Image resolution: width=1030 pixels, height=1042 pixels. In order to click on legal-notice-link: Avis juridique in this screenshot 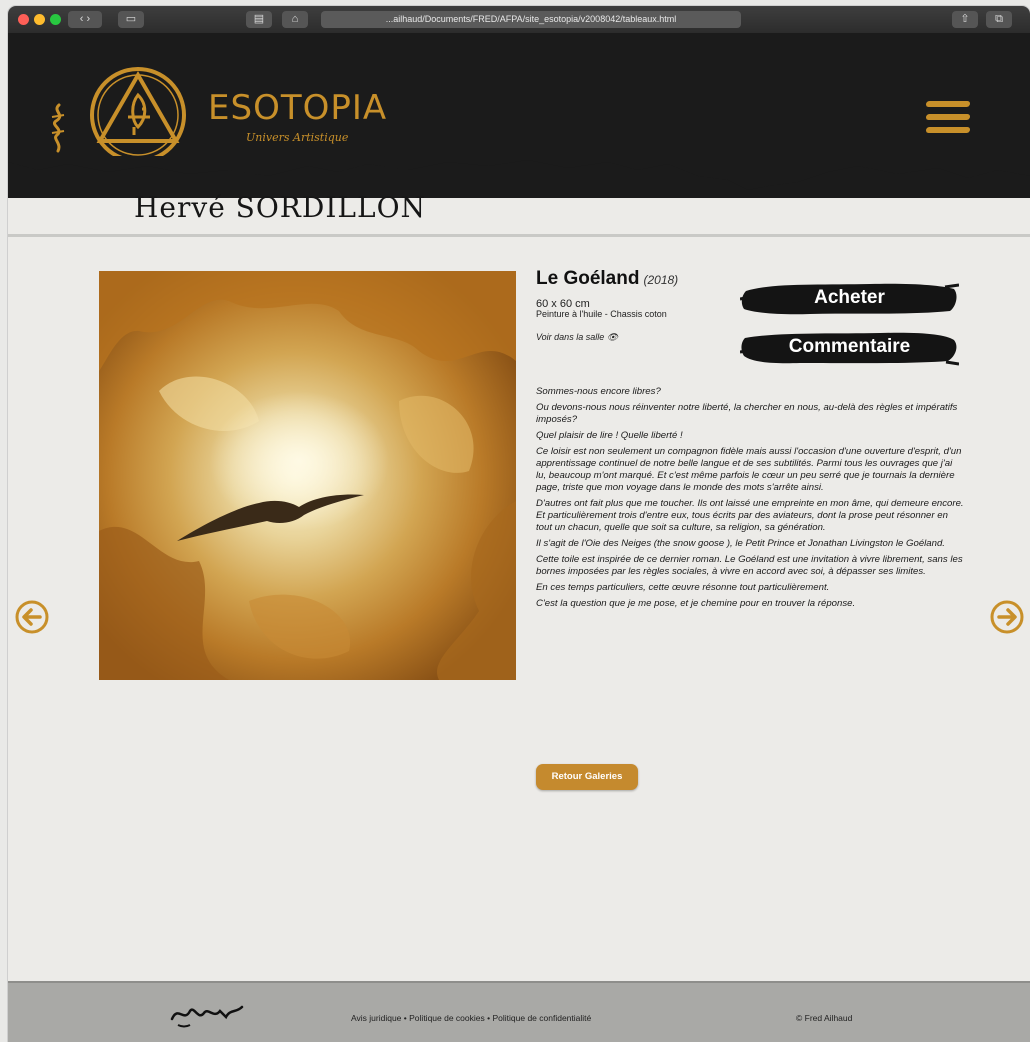, I will do `click(376, 1018)`.